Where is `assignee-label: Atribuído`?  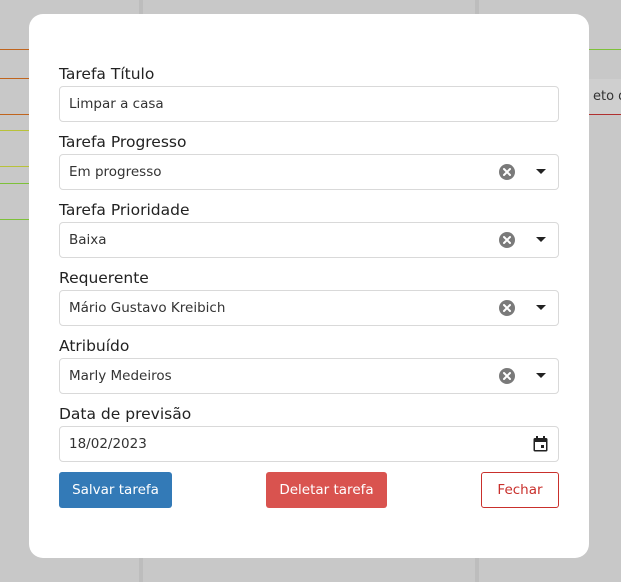
assignee-label: Atribuído is located at coordinates (94, 346).